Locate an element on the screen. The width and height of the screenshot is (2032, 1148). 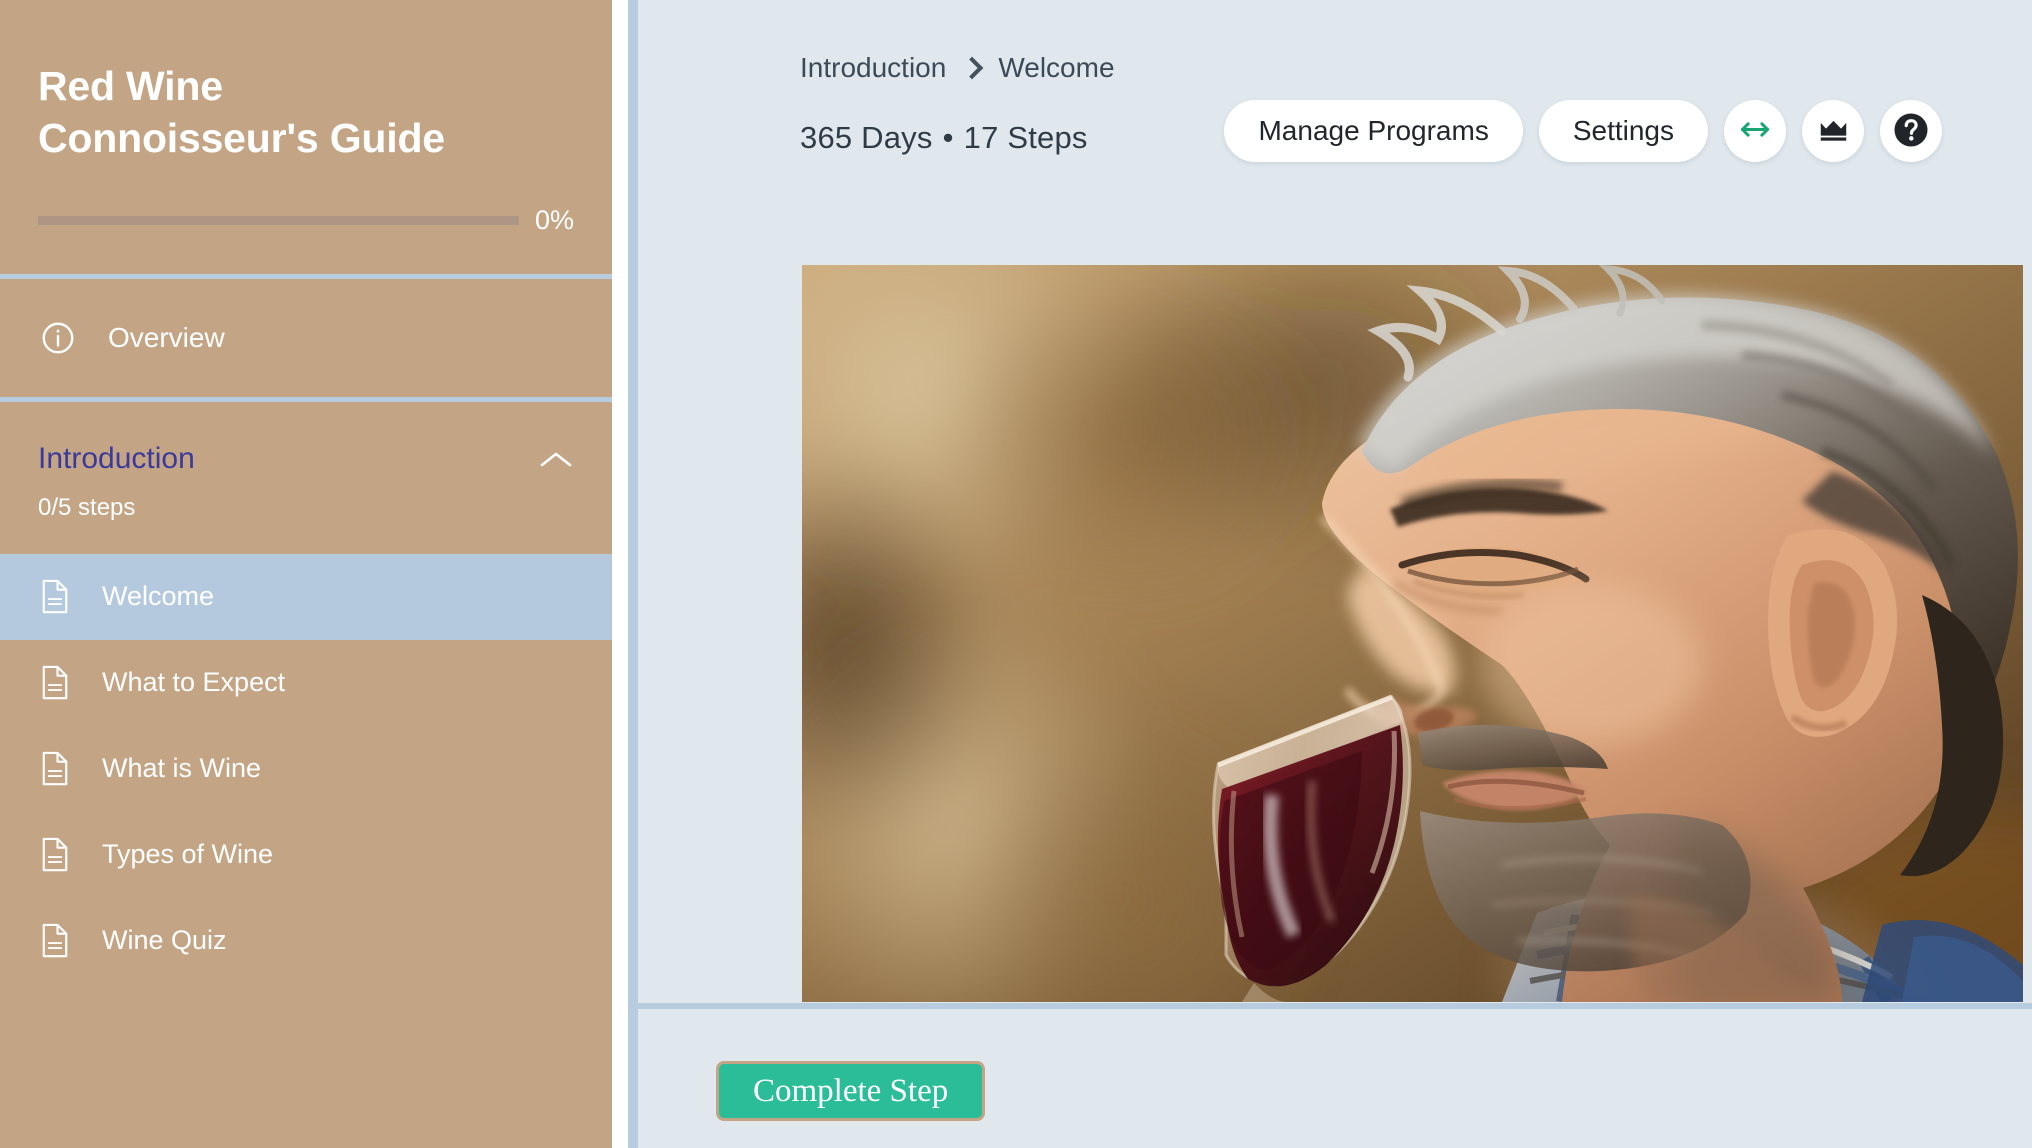
program-meta: 365 Days • 17 Steps is located at coordinates (944, 138).